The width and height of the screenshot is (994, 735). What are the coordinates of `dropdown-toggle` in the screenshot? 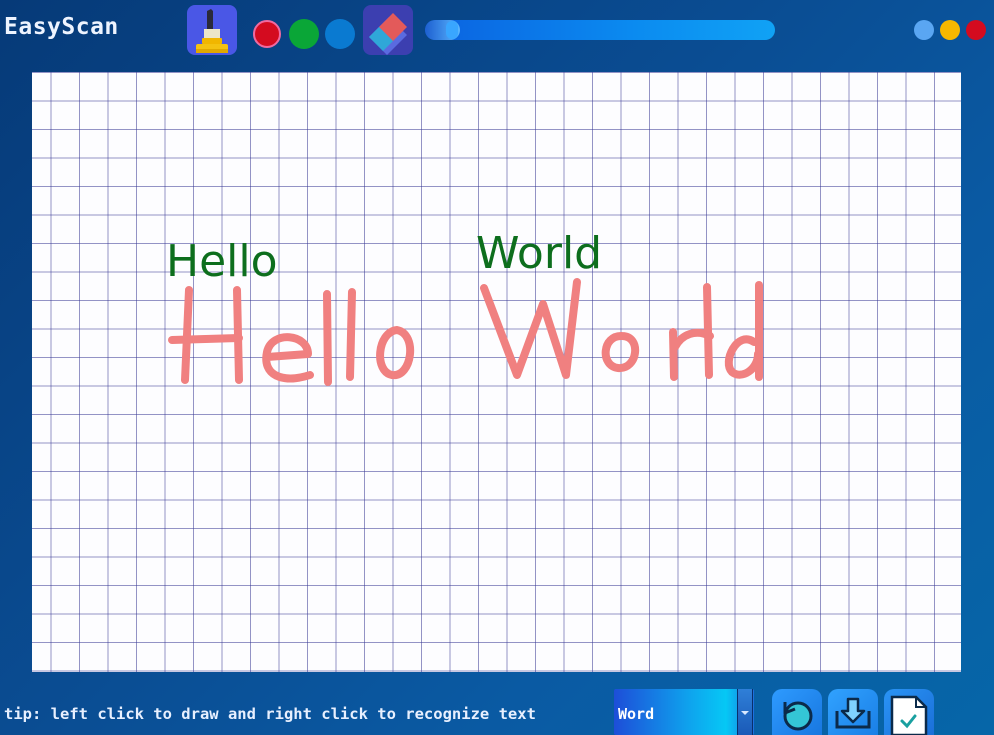 It's located at (745, 712).